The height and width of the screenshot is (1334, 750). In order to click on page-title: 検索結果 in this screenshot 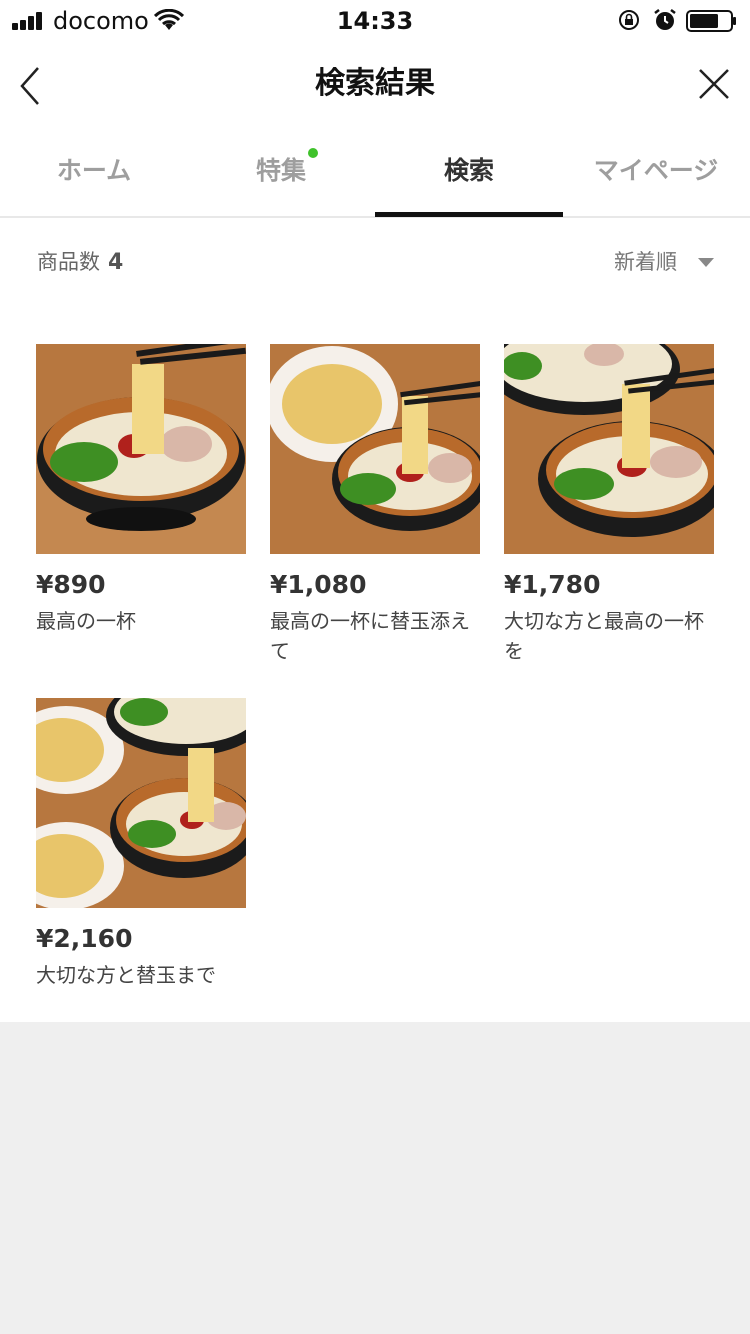, I will do `click(375, 83)`.